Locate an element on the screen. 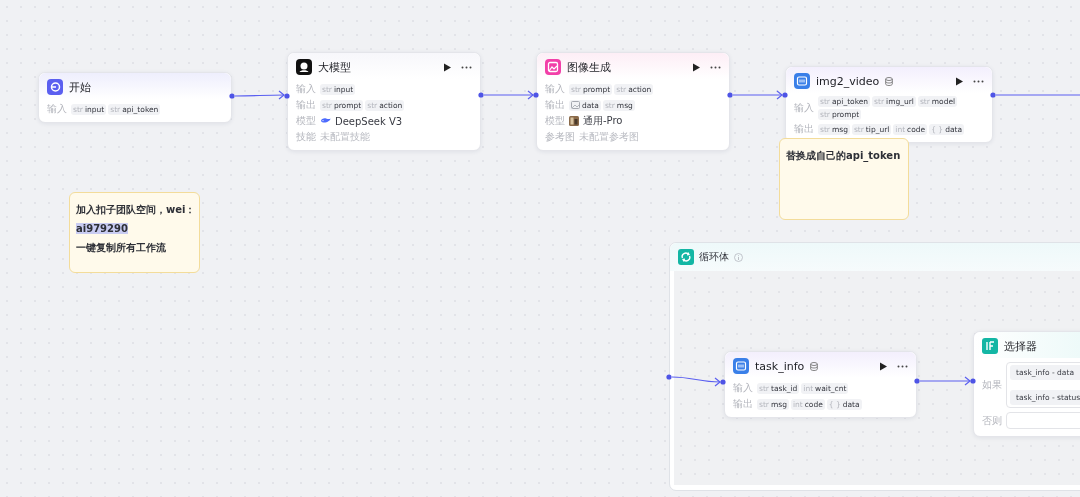 The width and height of the screenshot is (1080, 497). branch-icon is located at coordinates (990, 346).